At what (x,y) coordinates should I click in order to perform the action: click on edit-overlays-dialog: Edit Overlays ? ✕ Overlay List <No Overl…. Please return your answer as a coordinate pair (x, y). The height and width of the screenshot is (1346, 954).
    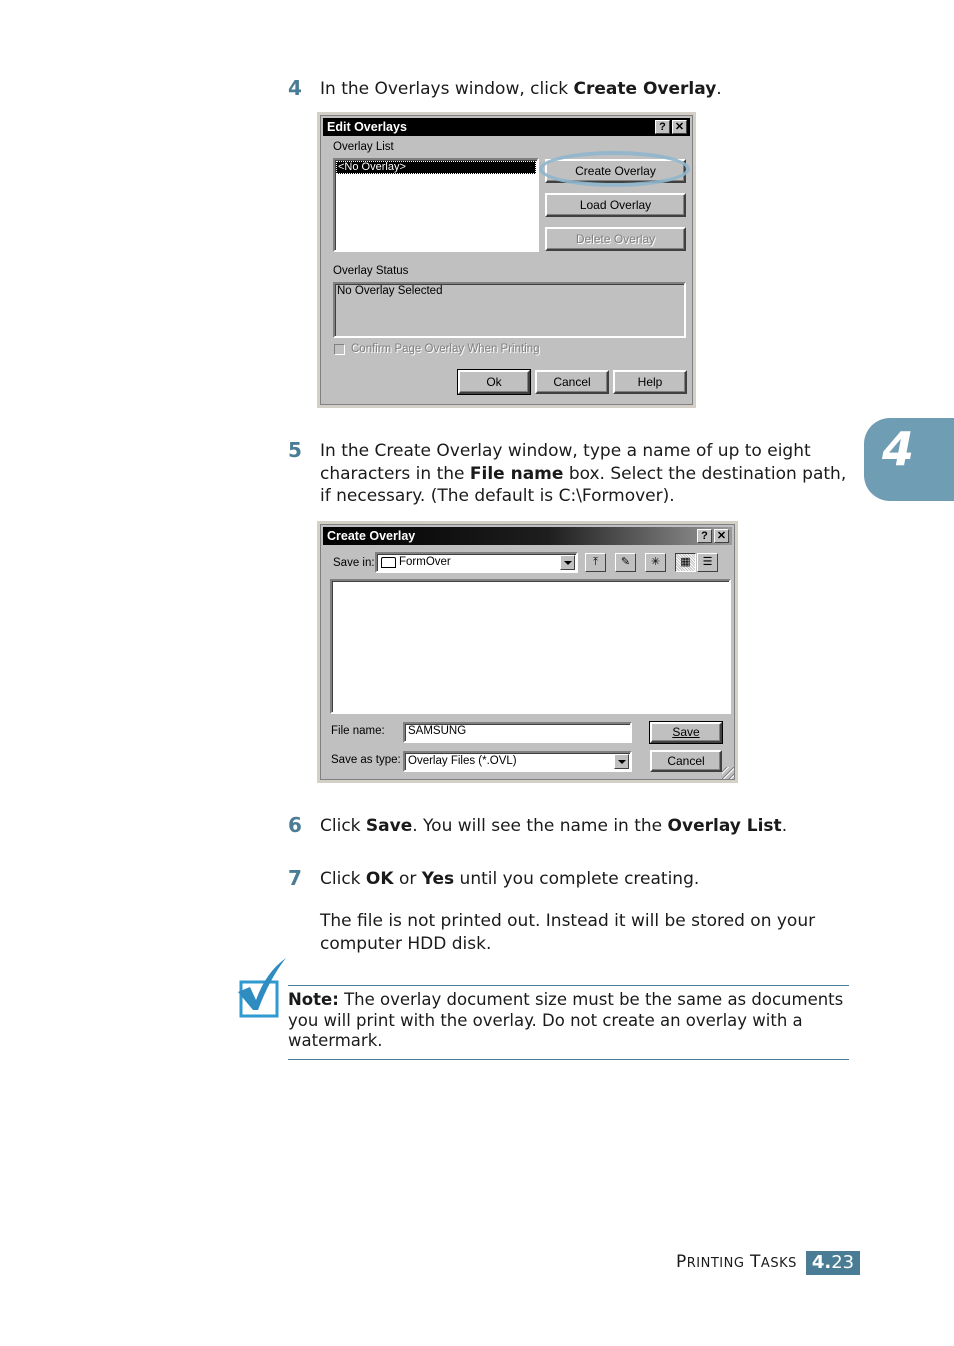
    Looking at the image, I should click on (506, 260).